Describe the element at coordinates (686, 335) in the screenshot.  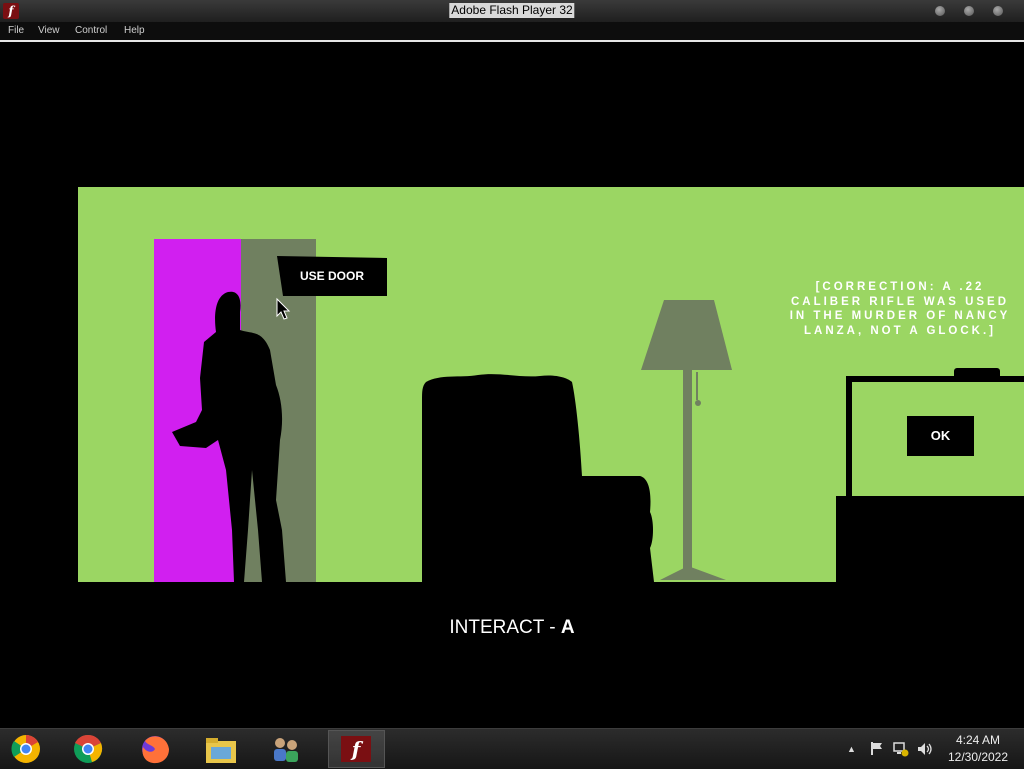
I see `lamp-shade` at that location.